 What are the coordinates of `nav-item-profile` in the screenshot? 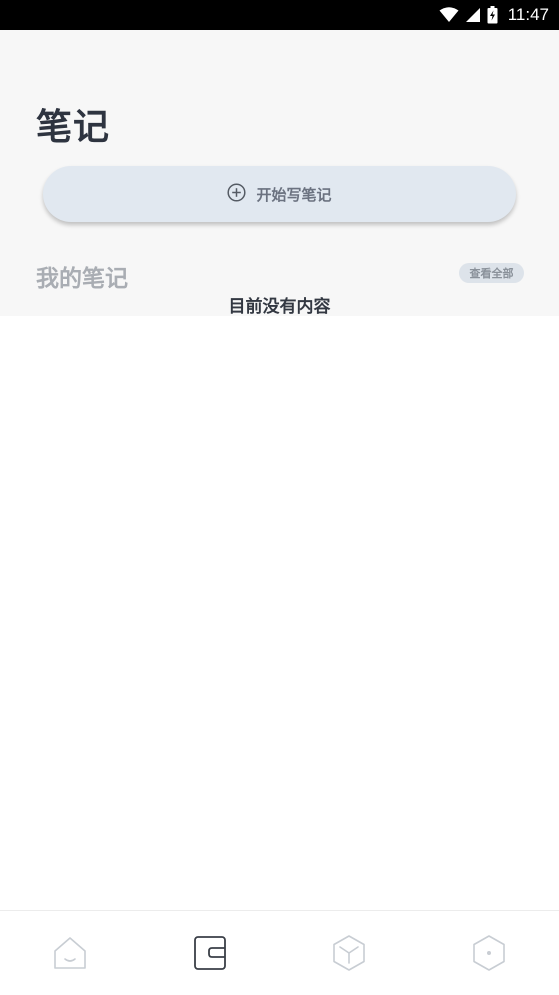 It's located at (489, 953).